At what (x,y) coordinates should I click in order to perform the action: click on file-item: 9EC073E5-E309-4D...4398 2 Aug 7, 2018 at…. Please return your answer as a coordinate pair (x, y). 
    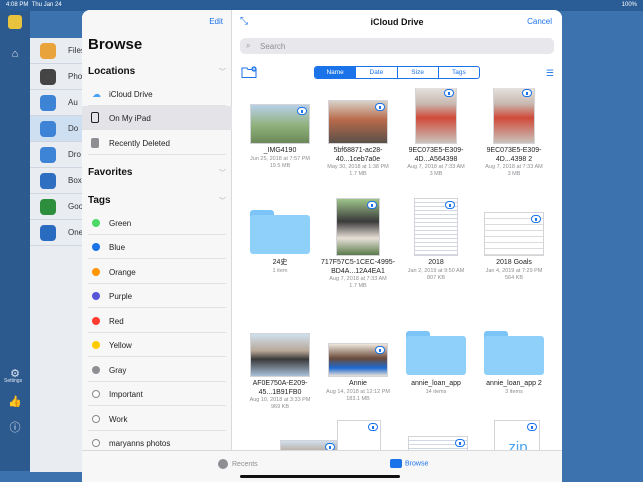
    Looking at the image, I should click on (514, 143).